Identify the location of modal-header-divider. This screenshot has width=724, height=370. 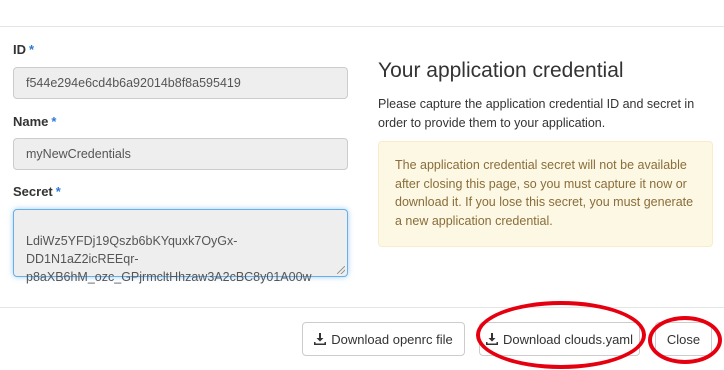
(362, 26).